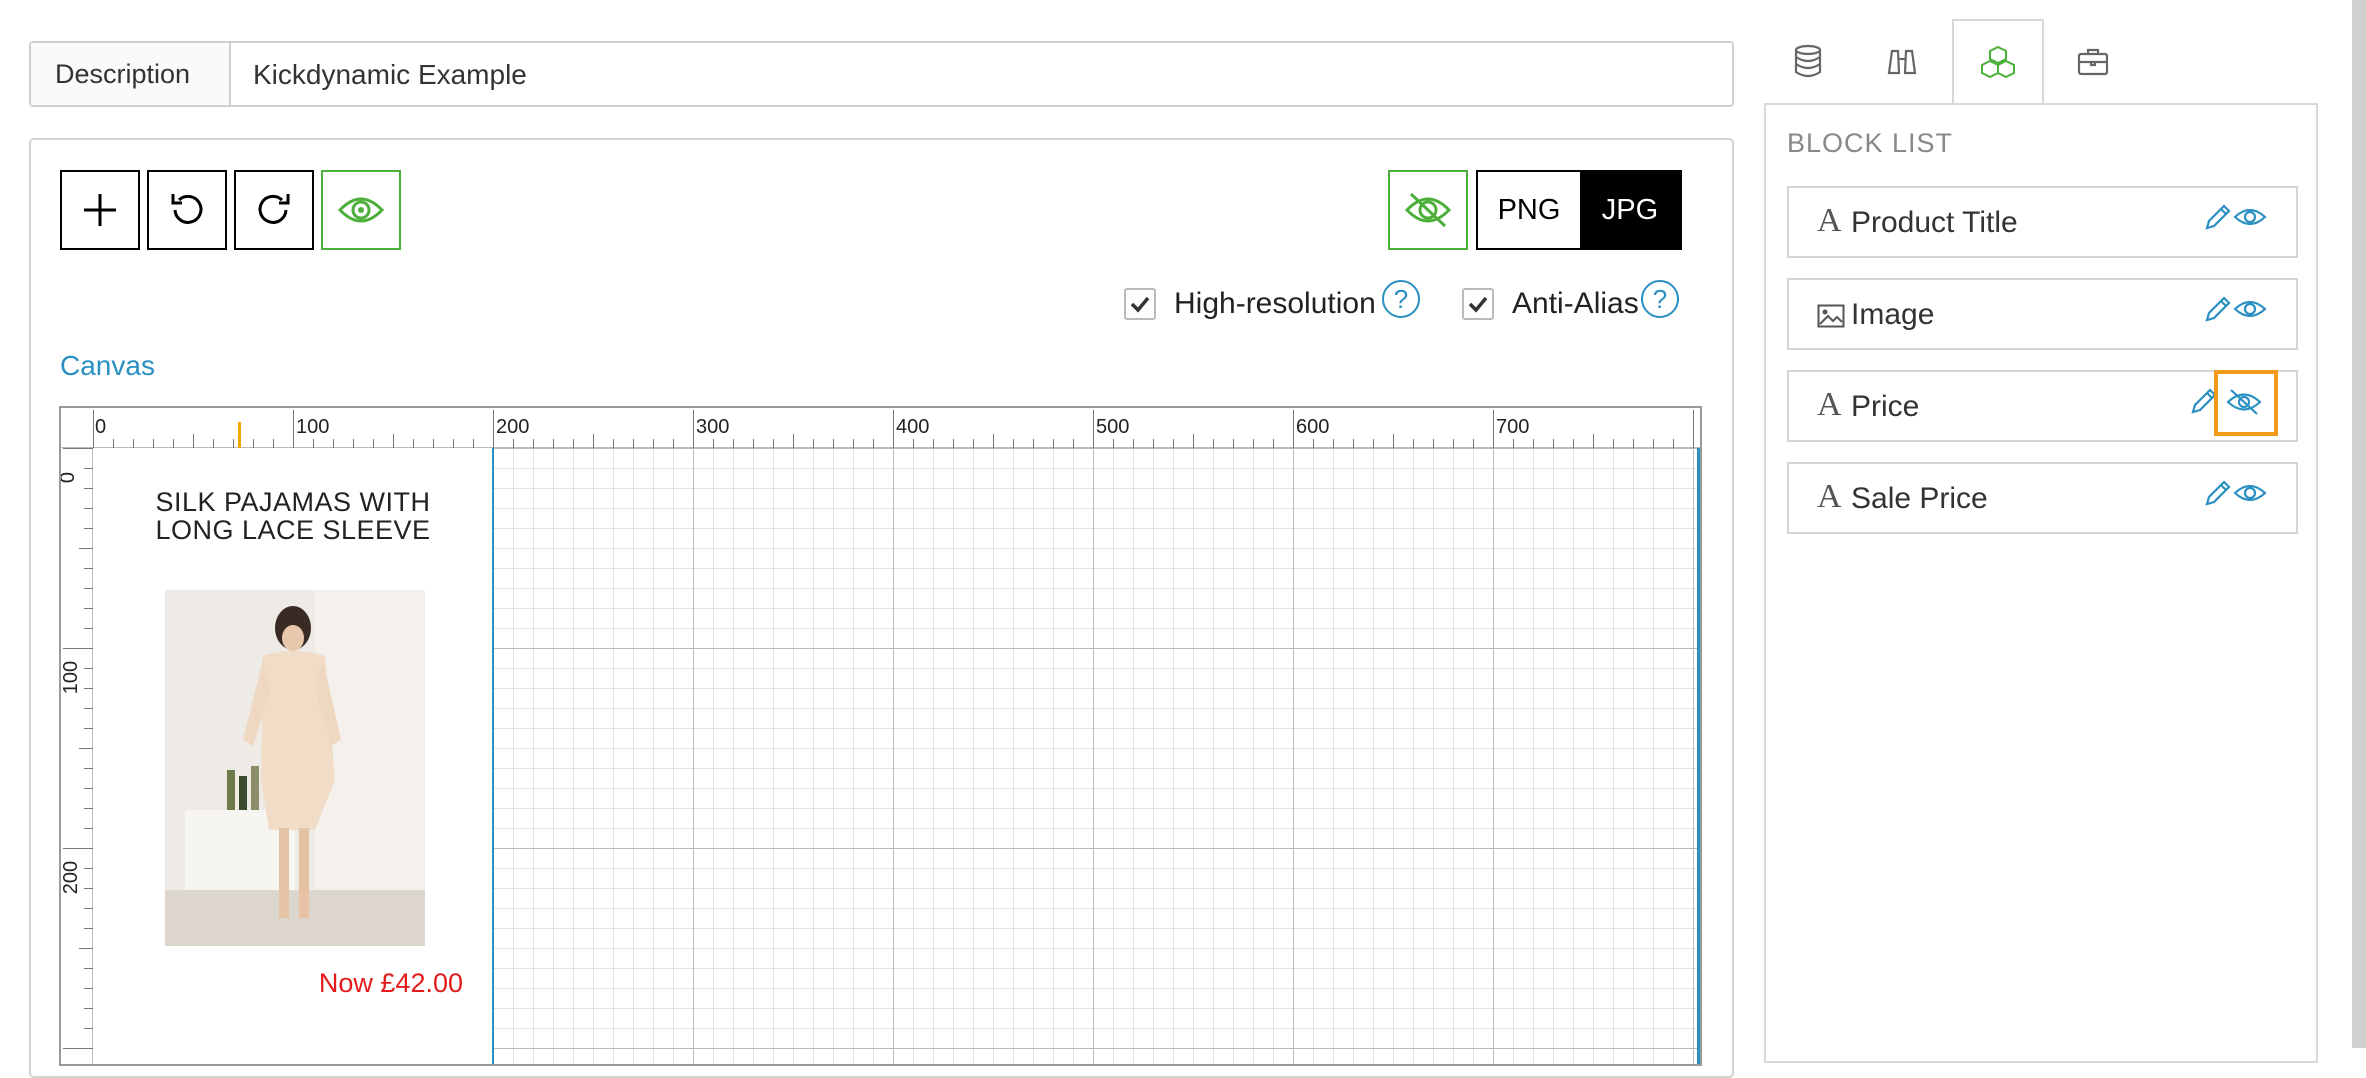 The height and width of the screenshot is (1078, 2366). I want to click on undo-button, so click(187, 210).